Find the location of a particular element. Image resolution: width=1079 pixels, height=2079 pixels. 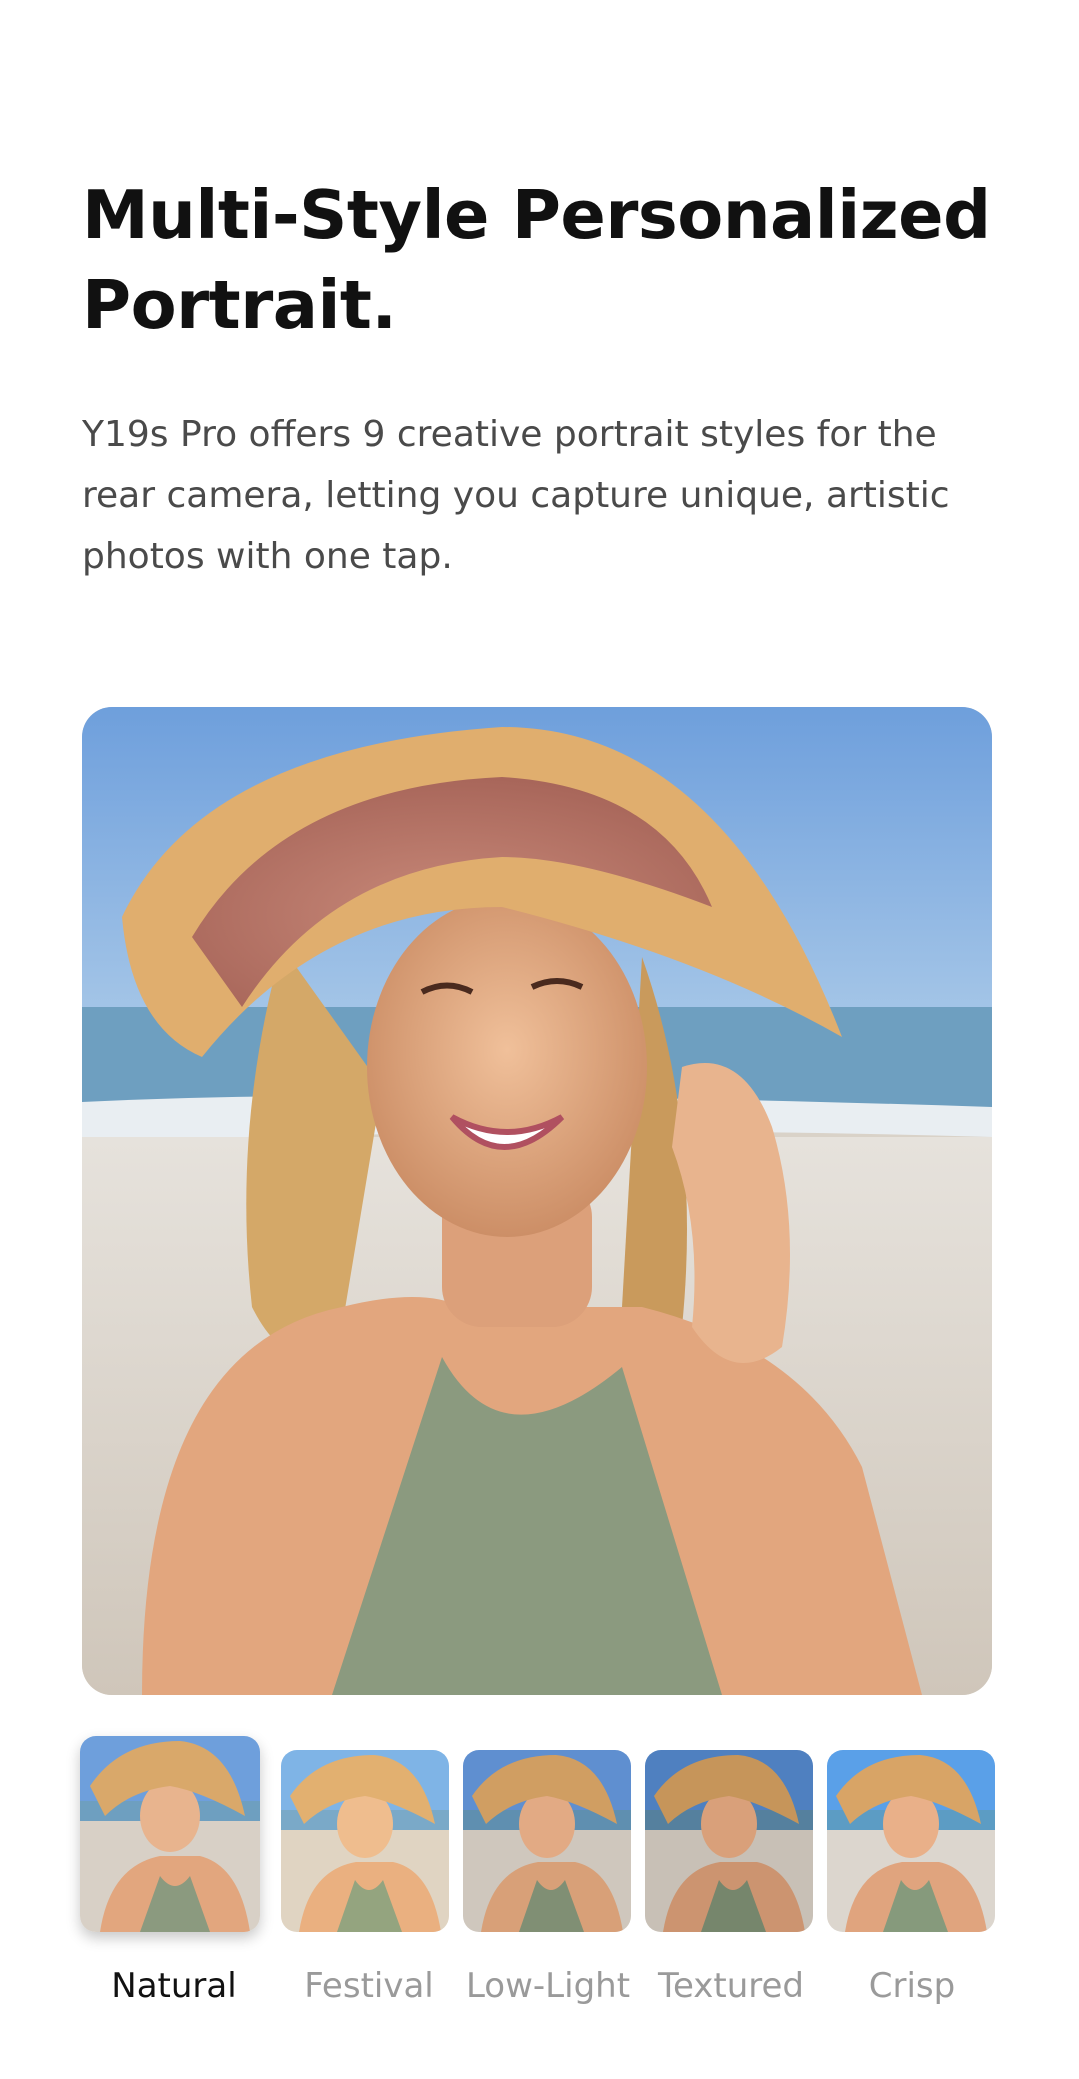

style-label-textured: Textured is located at coordinates (731, 1986).